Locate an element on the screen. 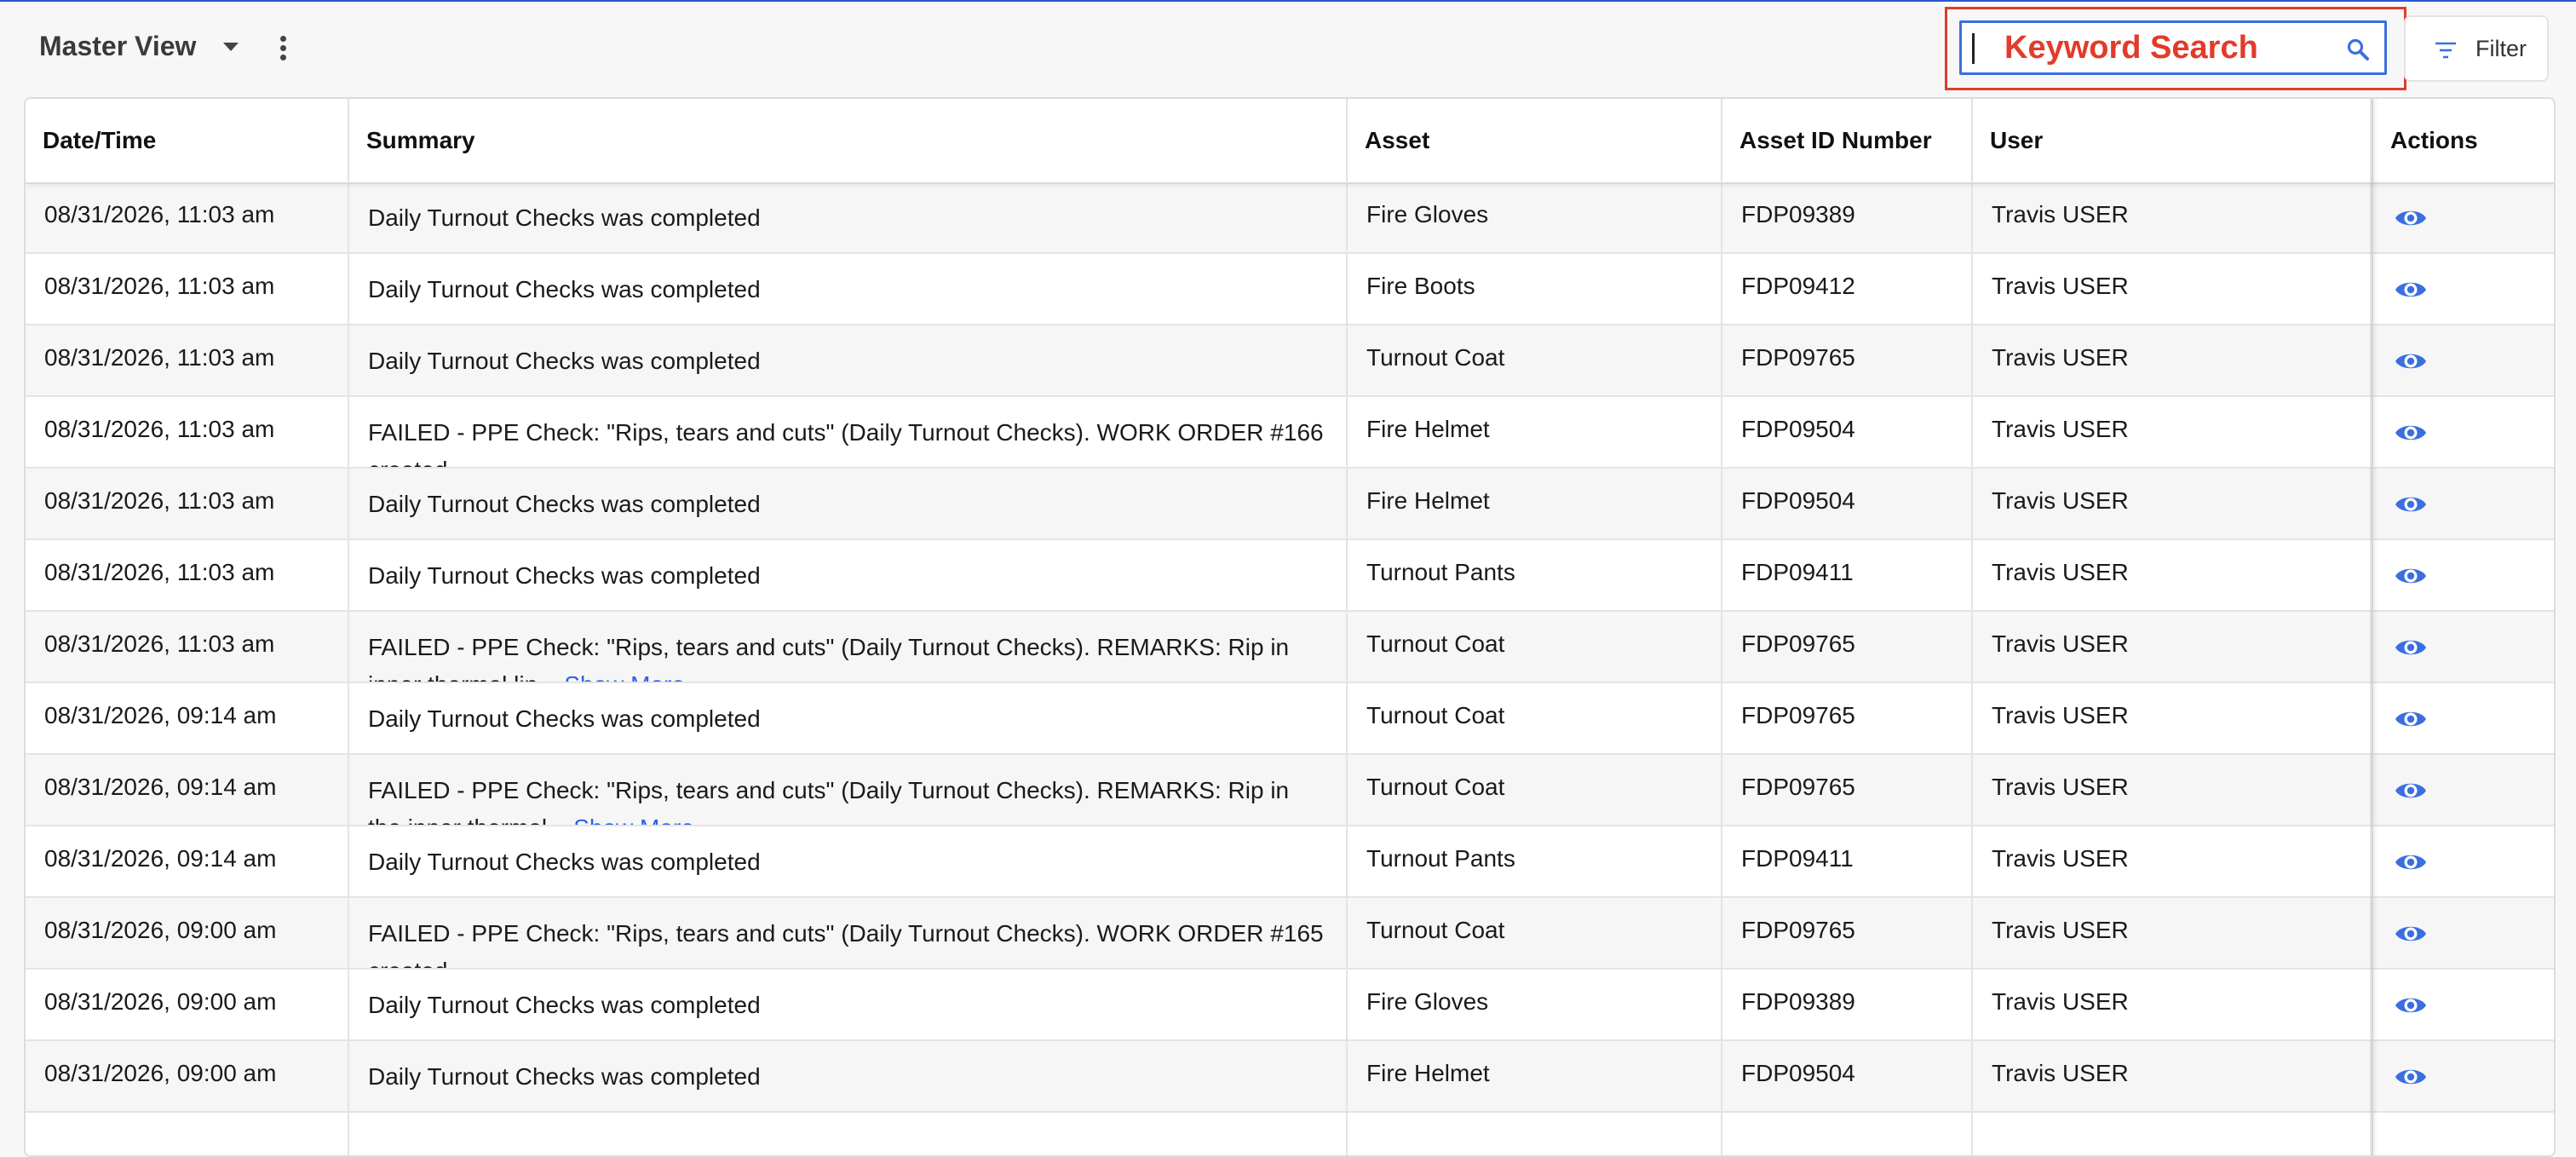 This screenshot has height=1157, width=2576. cell-asset-id: FDP09504 is located at coordinates (1847, 432).